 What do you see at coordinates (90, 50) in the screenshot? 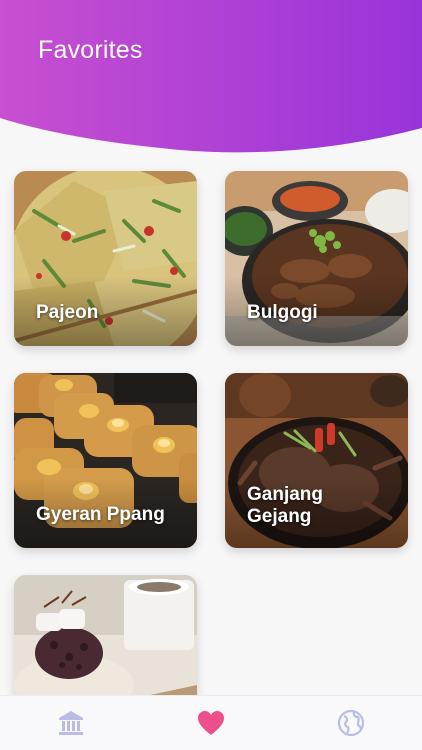
I see `page-title: Favorites` at bounding box center [90, 50].